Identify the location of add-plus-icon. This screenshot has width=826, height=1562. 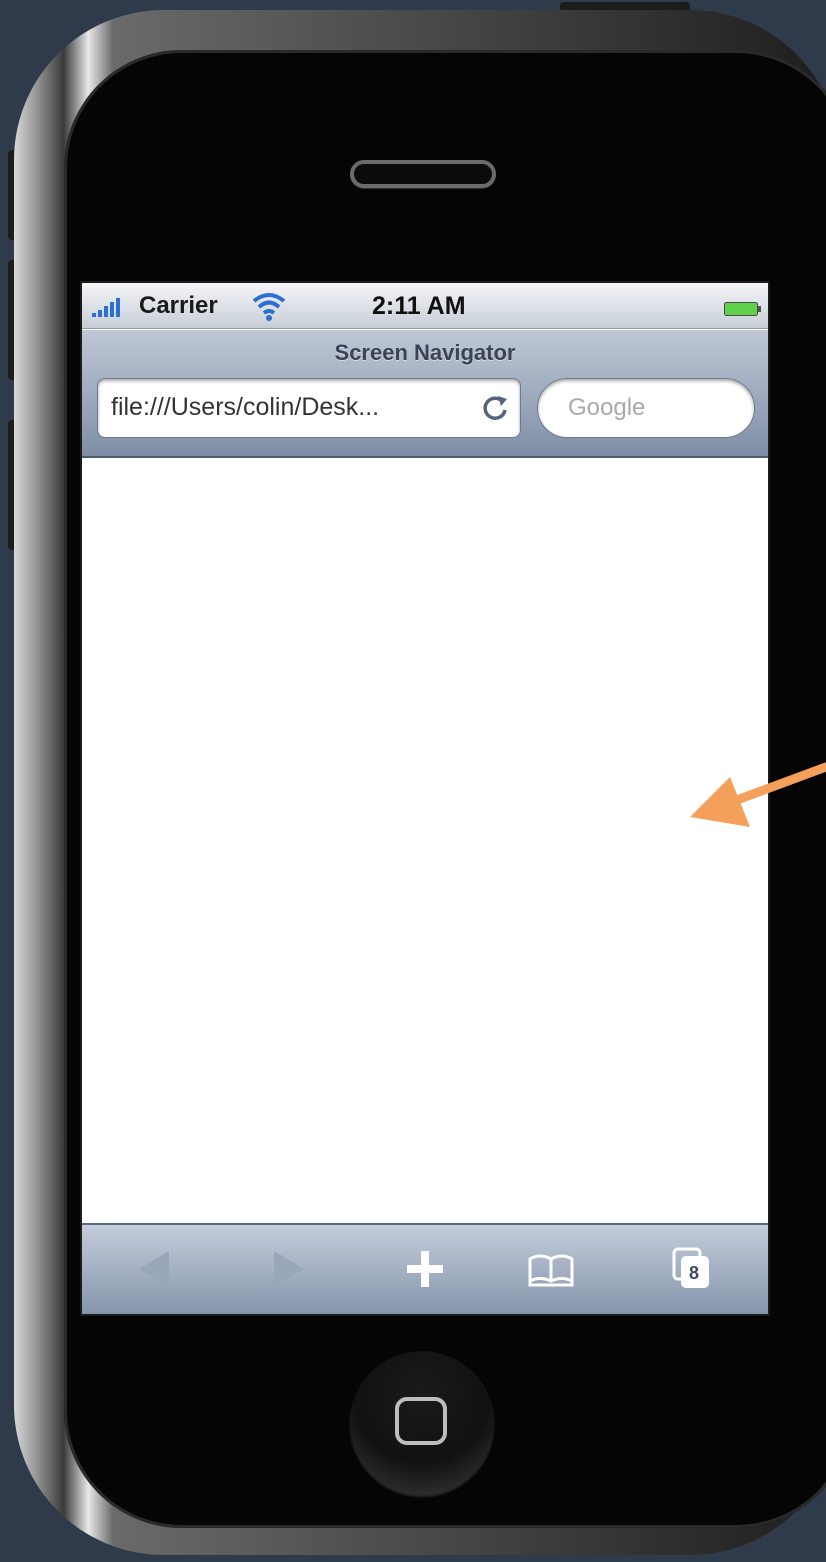
(425, 1269).